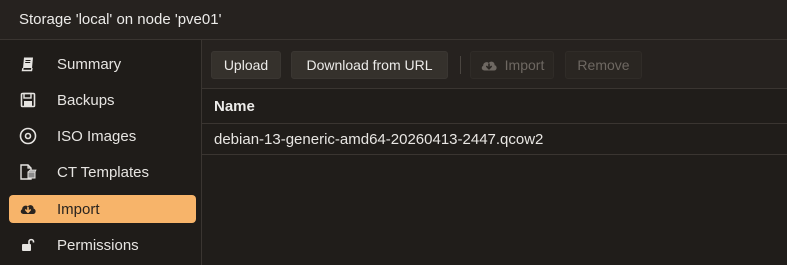 The height and width of the screenshot is (265, 787). I want to click on download-from-url-button: Download from URL, so click(369, 65).